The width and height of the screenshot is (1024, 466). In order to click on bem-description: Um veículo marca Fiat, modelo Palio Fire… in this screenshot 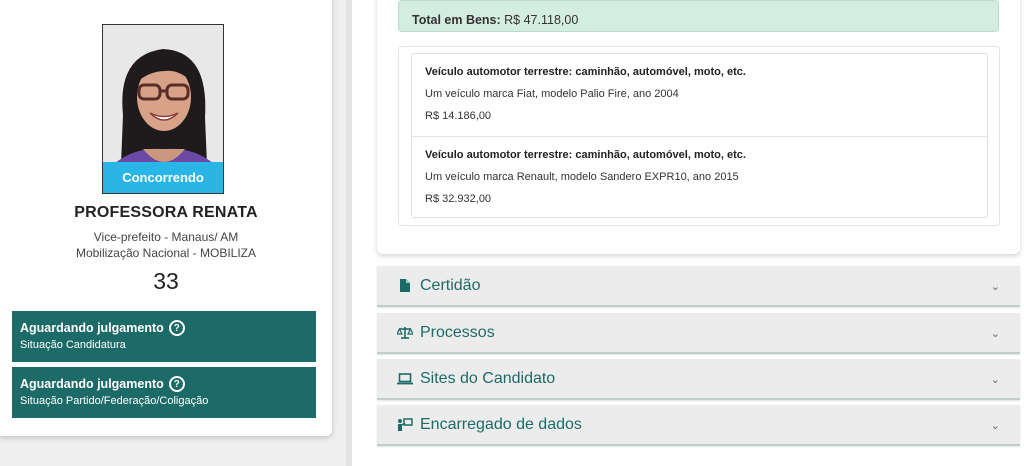, I will do `click(552, 94)`.